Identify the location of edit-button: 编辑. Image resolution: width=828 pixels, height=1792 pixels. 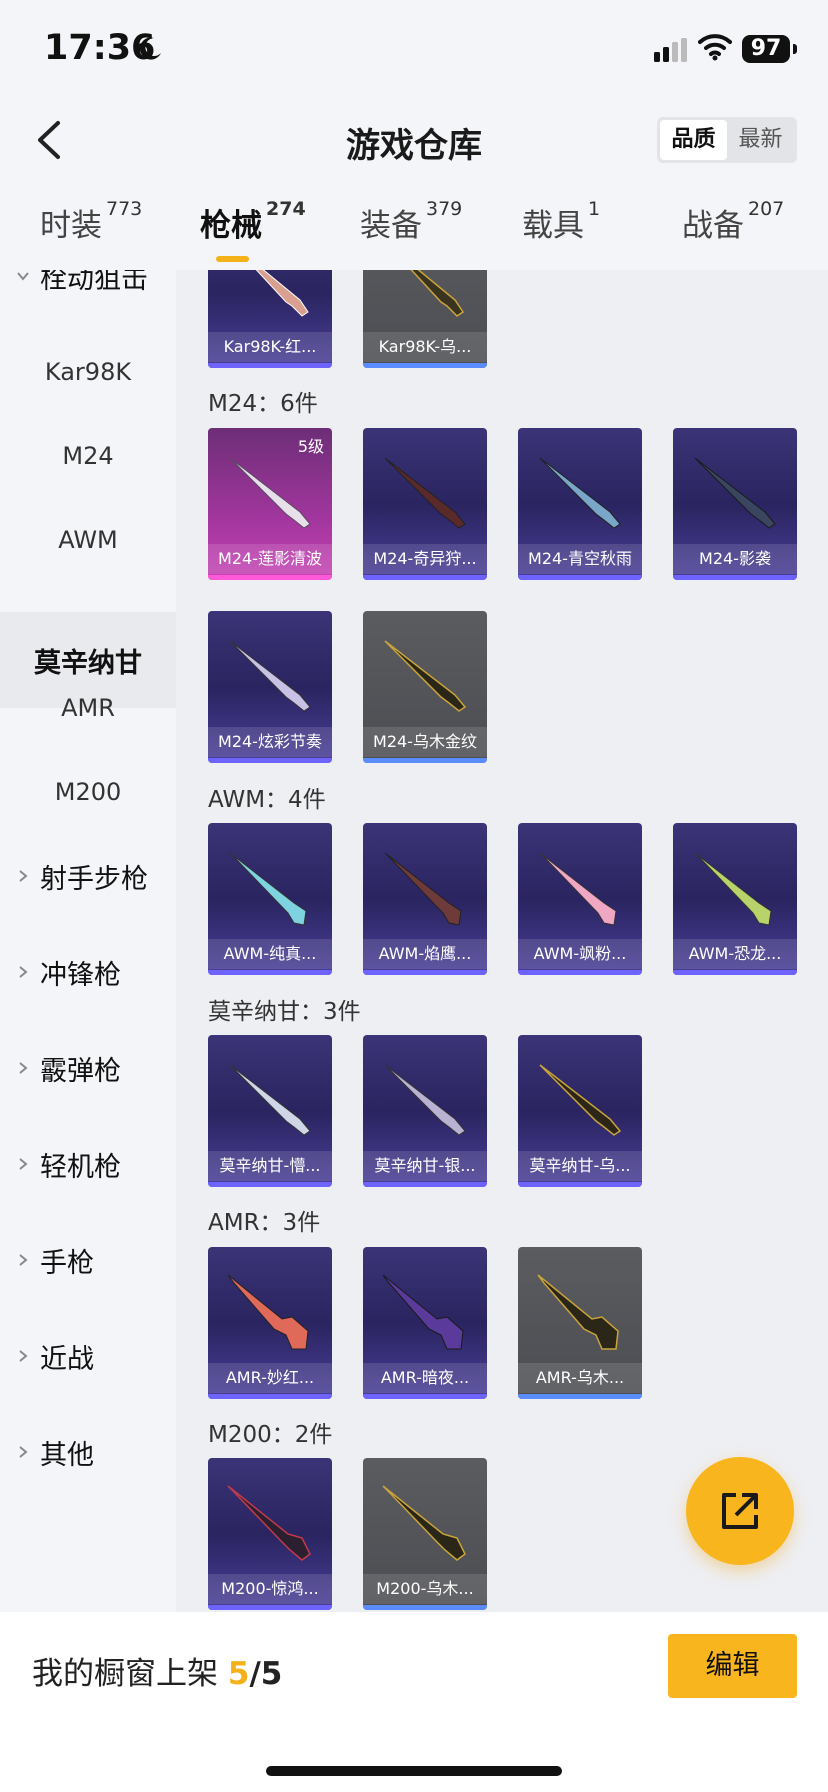
(732, 1666).